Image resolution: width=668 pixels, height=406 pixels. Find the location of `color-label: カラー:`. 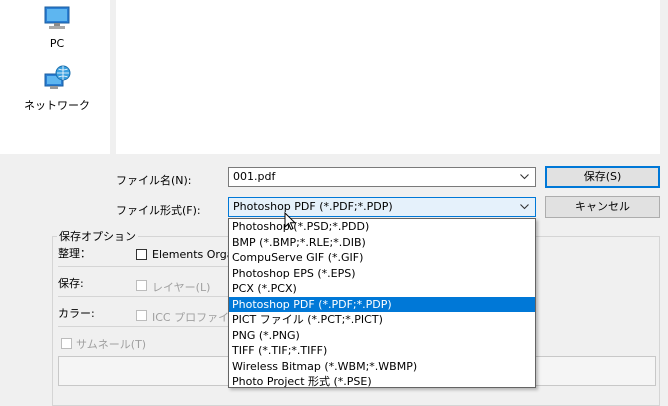

color-label: カラー: is located at coordinates (76, 313).